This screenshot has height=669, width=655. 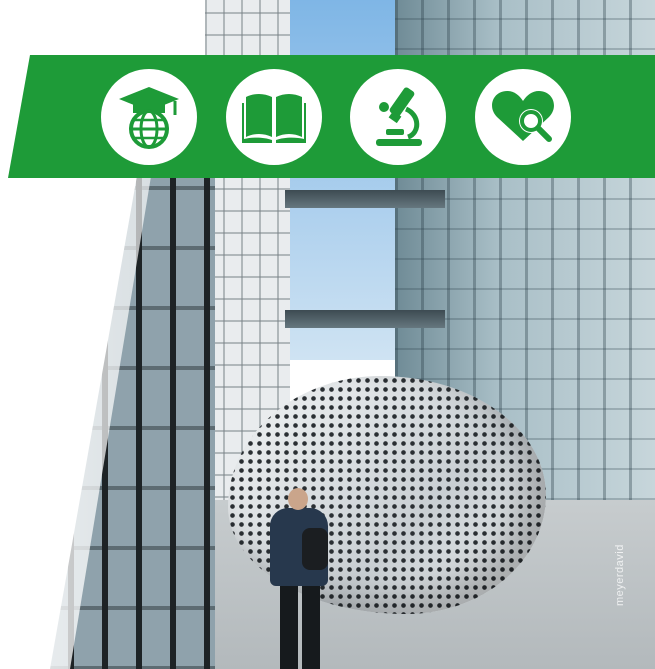 What do you see at coordinates (620, 575) in the screenshot?
I see `photo-credit: meyerdavid` at bounding box center [620, 575].